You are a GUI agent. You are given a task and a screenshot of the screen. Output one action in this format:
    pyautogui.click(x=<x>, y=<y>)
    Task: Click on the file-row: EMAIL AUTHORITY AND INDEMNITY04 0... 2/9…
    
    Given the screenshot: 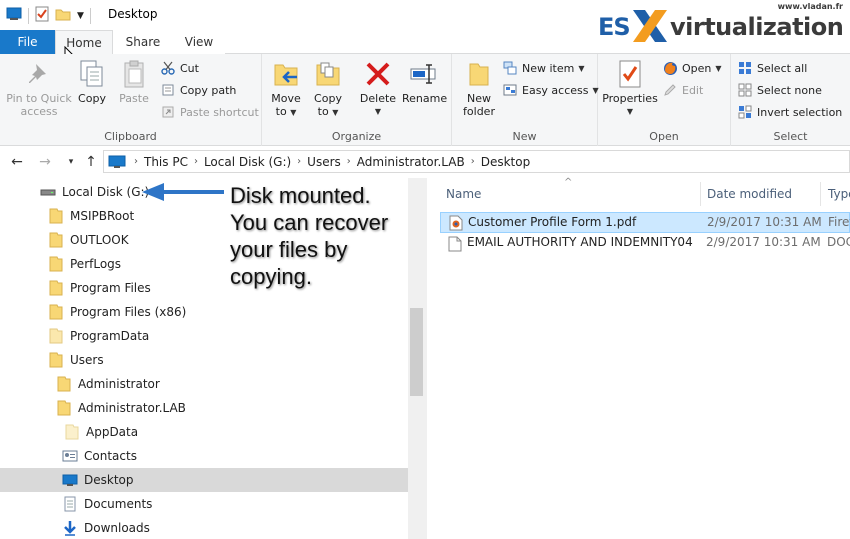 What is the action you would take?
    pyautogui.click(x=645, y=243)
    